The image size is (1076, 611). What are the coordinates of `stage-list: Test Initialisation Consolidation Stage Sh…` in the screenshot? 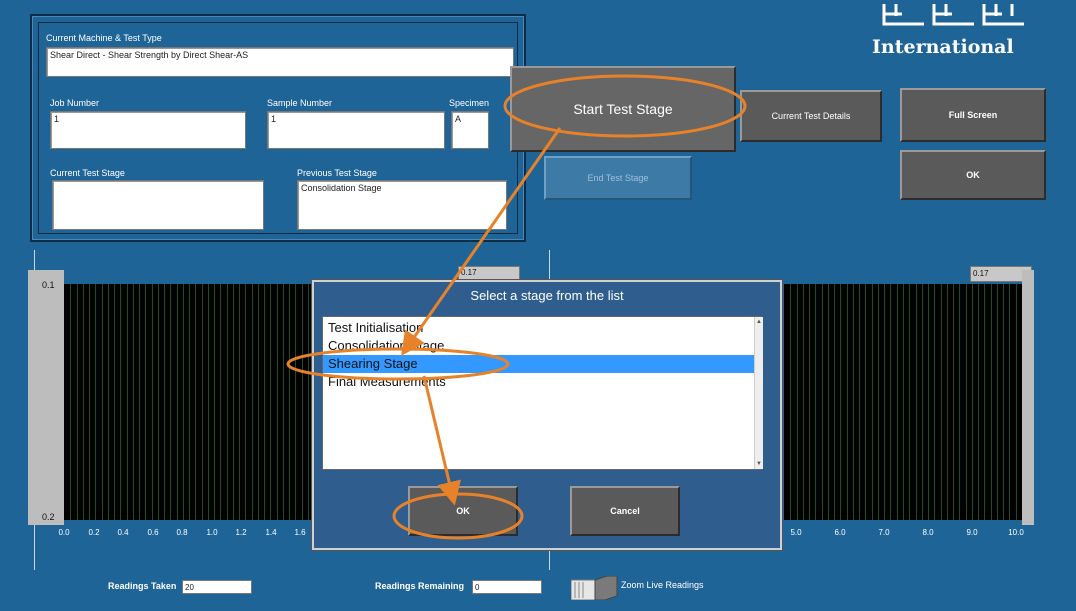 It's located at (542, 393).